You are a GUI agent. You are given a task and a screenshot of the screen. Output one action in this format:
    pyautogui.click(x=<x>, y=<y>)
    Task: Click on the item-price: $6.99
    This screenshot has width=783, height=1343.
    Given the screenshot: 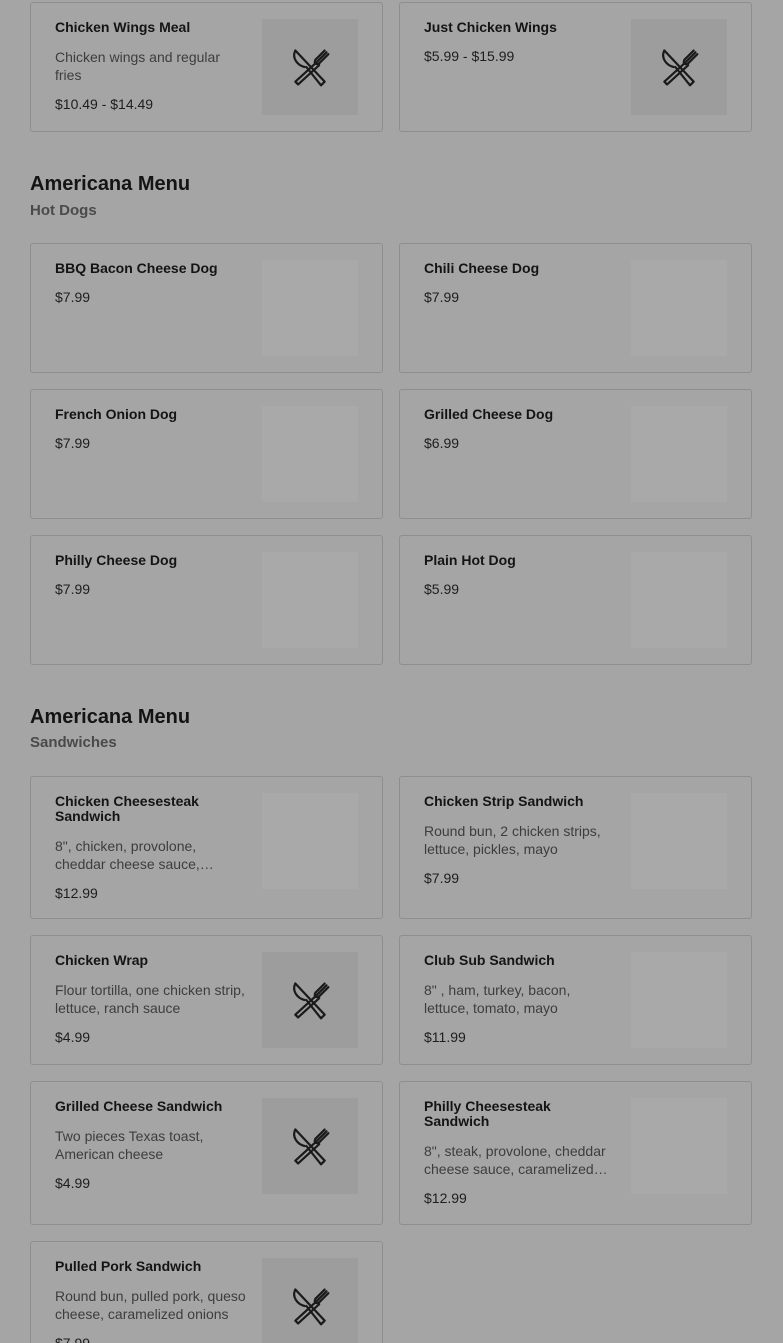 What is the action you would take?
    pyautogui.click(x=442, y=443)
    